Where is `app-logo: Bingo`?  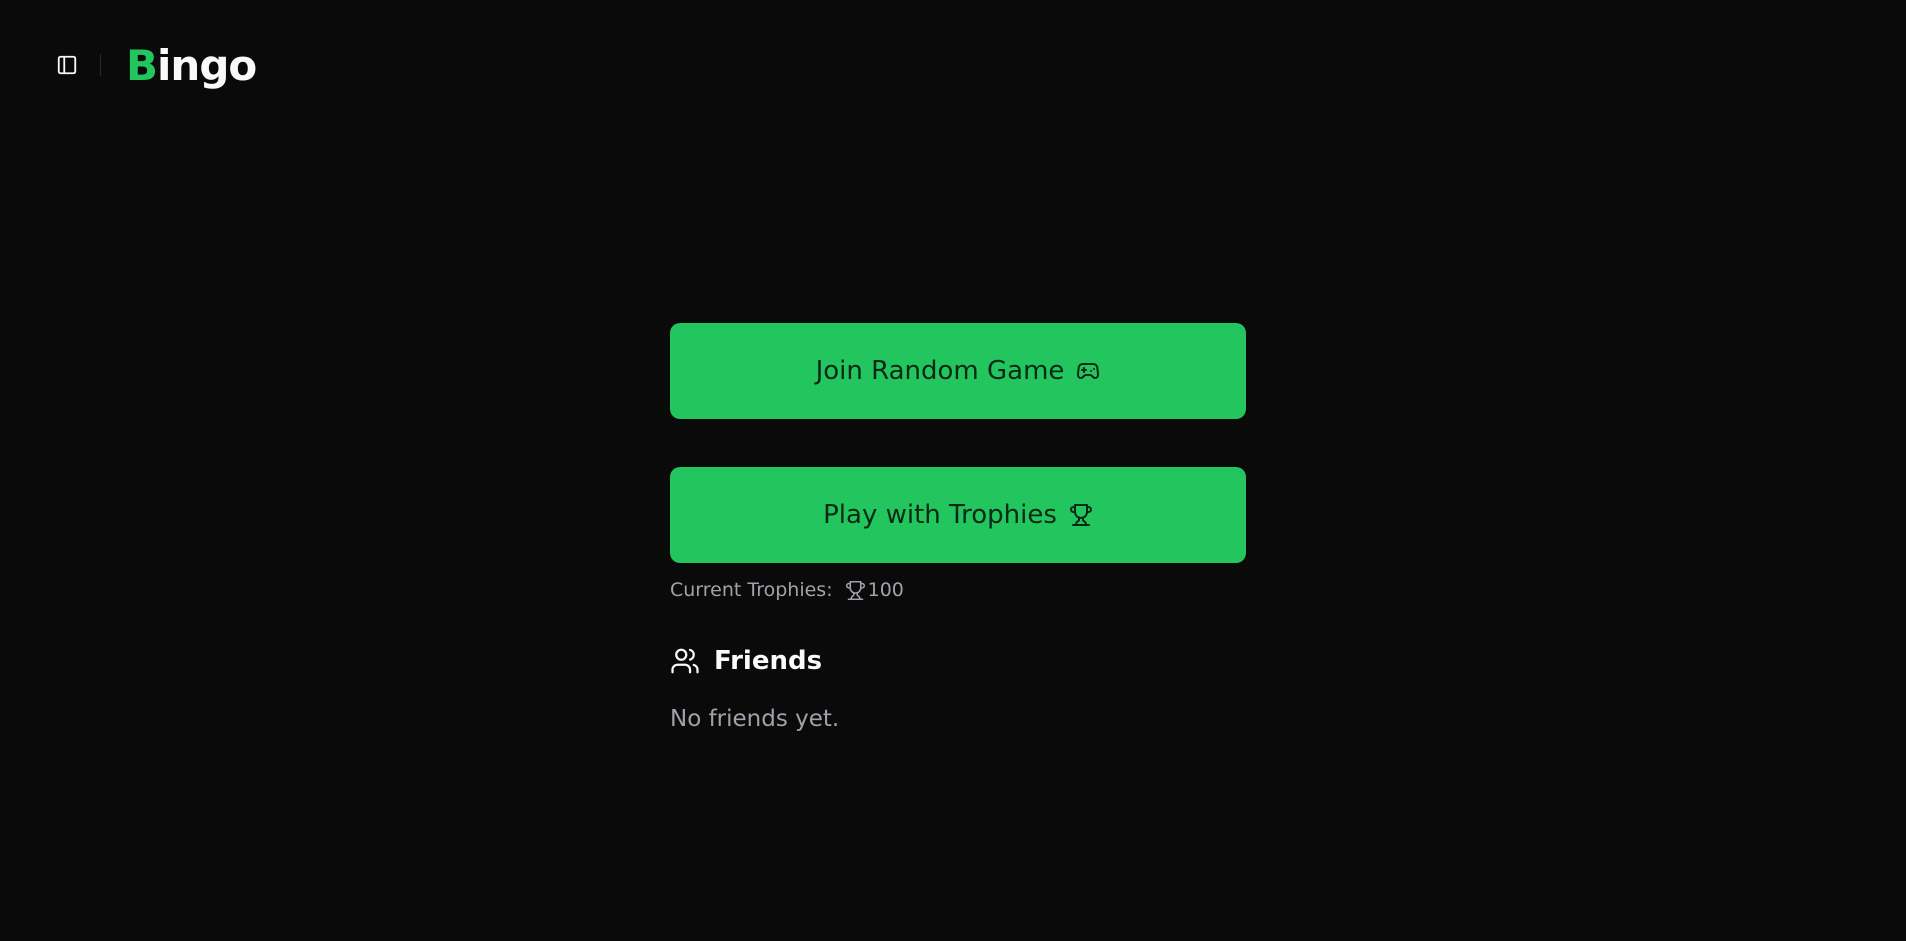
app-logo: Bingo is located at coordinates (191, 66).